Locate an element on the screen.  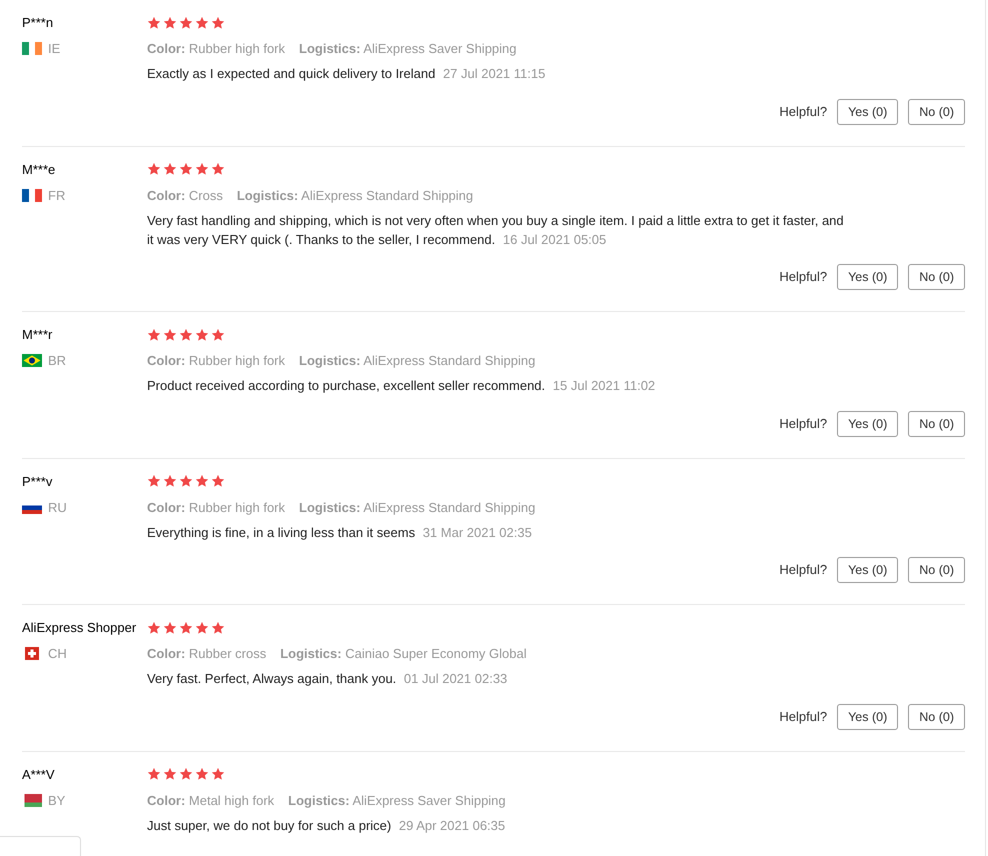
product-color: Color: Cross is located at coordinates (185, 195).